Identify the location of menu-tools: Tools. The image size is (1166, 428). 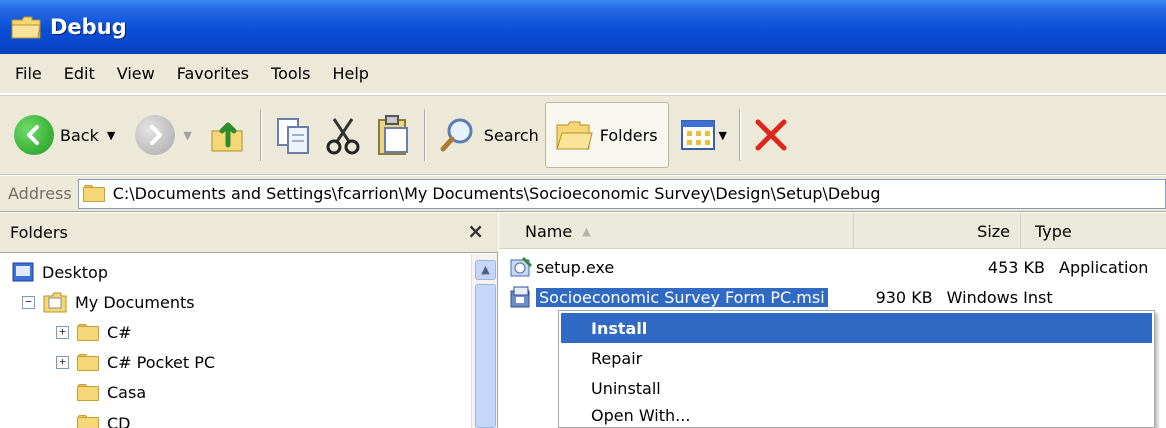
(290, 73).